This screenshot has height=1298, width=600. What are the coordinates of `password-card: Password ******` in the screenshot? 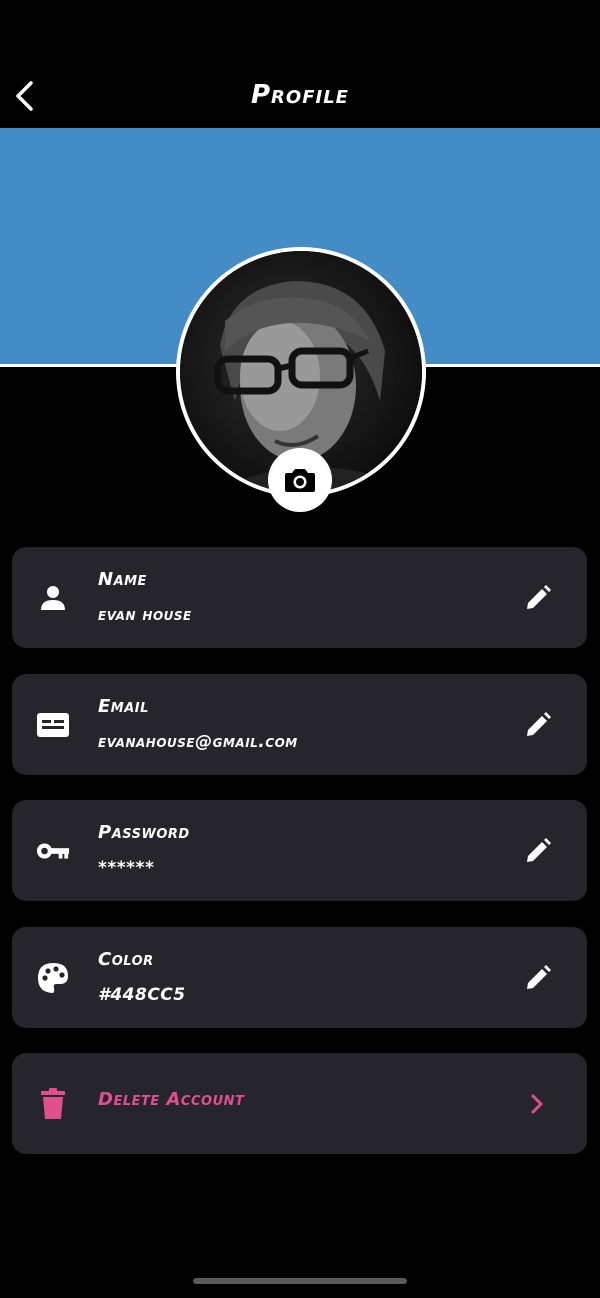 It's located at (299, 850).